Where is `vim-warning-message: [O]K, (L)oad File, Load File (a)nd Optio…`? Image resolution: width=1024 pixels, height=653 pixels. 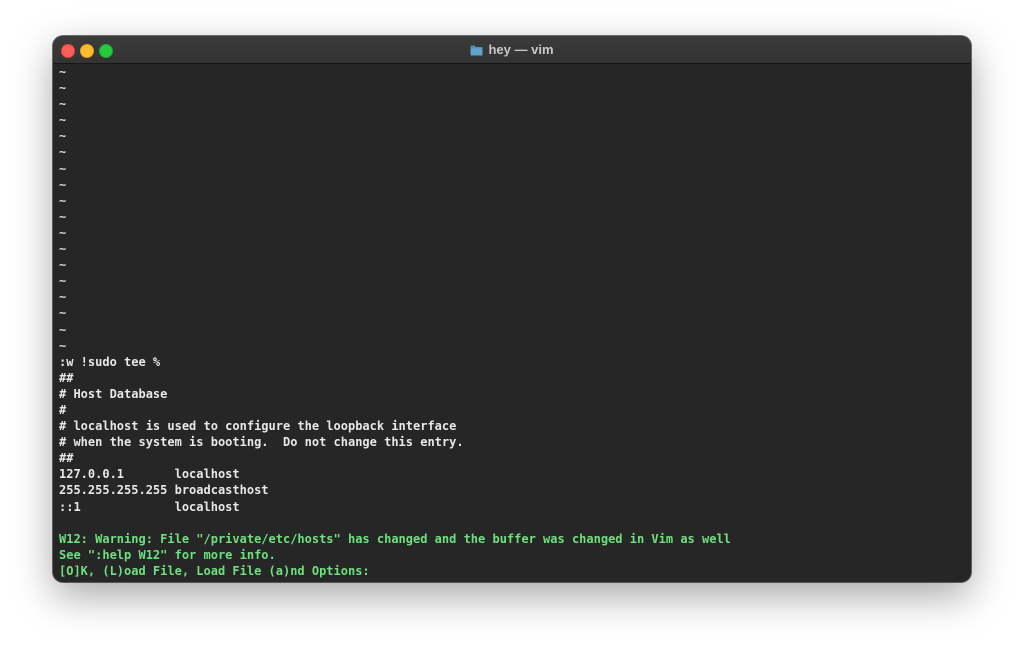 vim-warning-message: [O]K, (L)oad File, Load File (a)nd Optio… is located at coordinates (214, 570).